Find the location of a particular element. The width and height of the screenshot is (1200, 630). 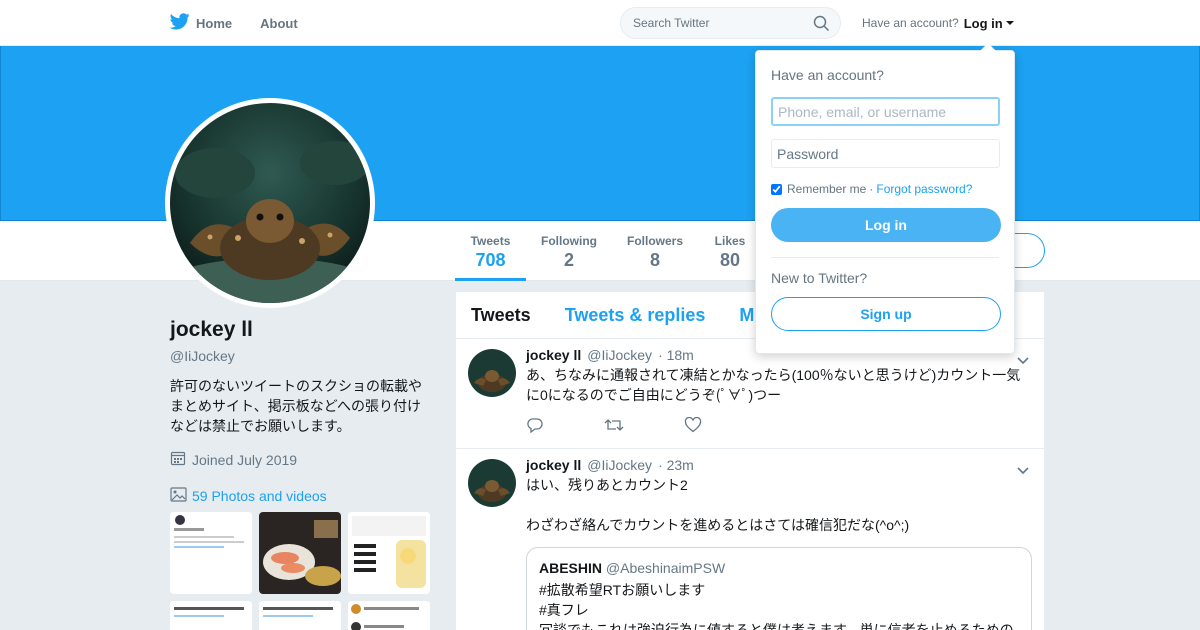

profile-handle: @IiJockey is located at coordinates (301, 356).